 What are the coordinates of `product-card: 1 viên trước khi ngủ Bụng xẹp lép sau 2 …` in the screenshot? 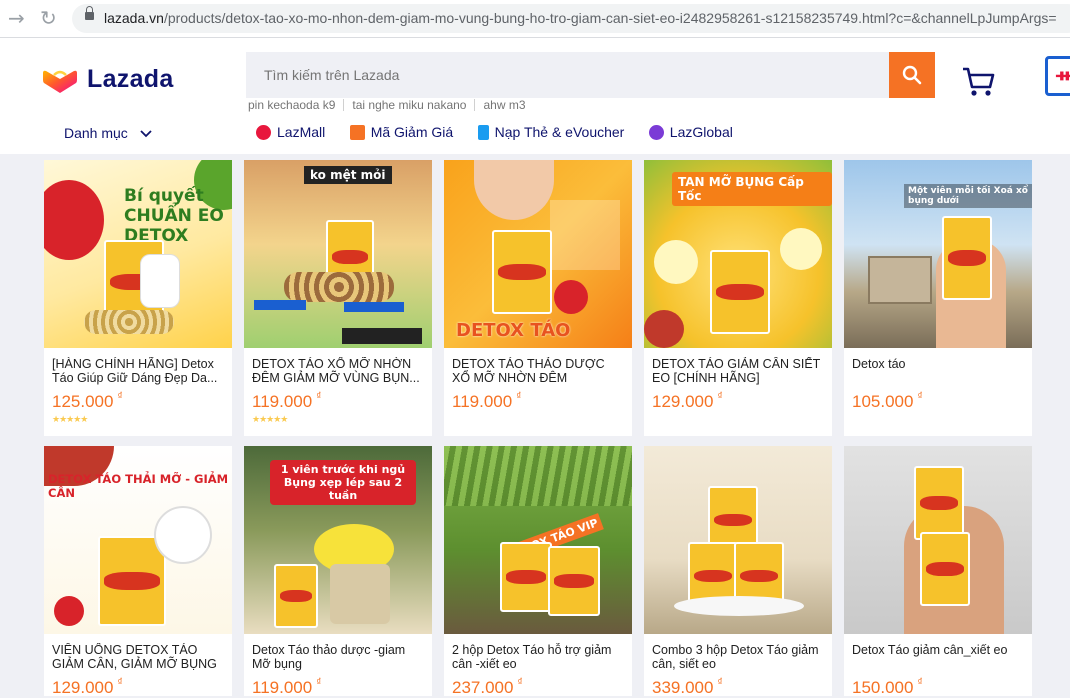 It's located at (338, 571).